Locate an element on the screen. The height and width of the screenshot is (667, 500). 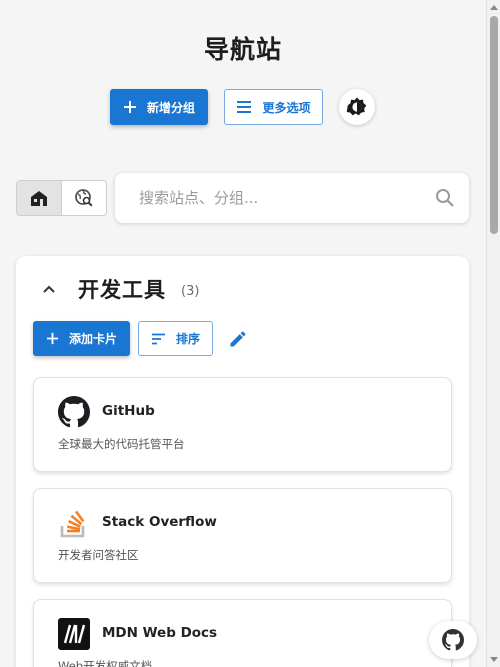
home-network-icon is located at coordinates (39, 198).